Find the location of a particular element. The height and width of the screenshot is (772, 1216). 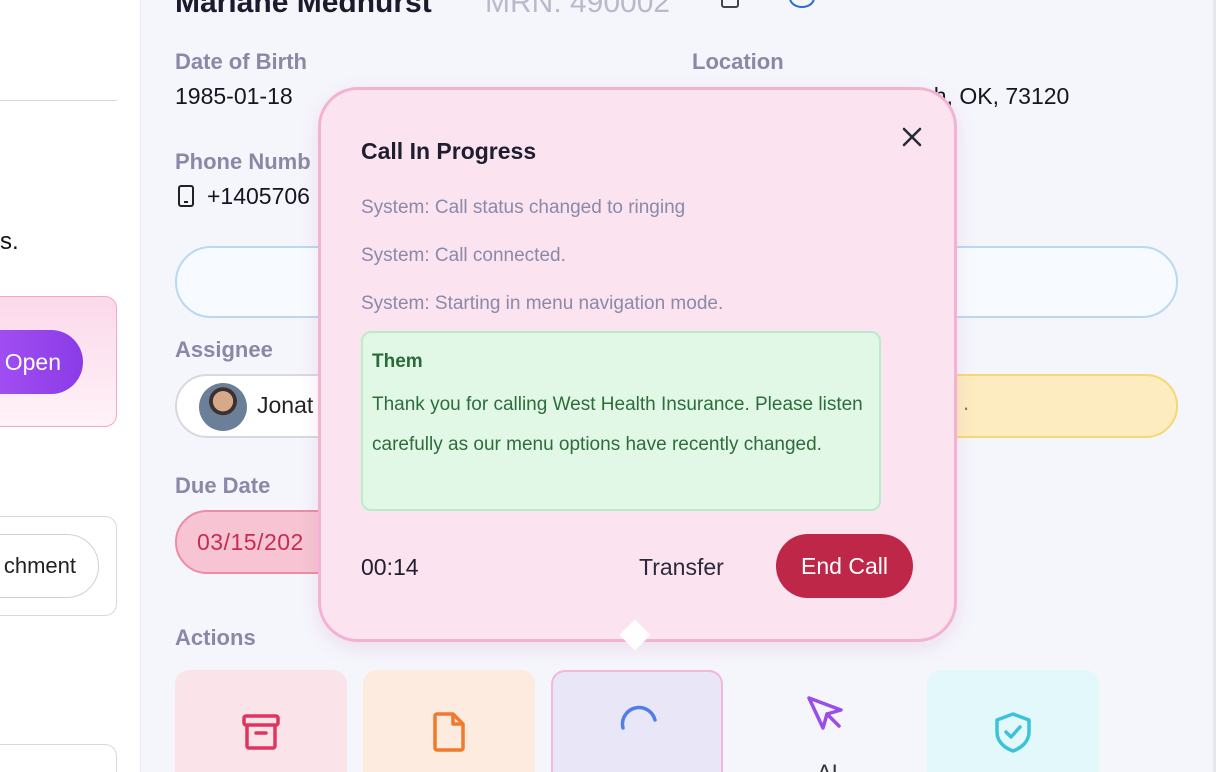

actions-label: Actions is located at coordinates (215, 637).